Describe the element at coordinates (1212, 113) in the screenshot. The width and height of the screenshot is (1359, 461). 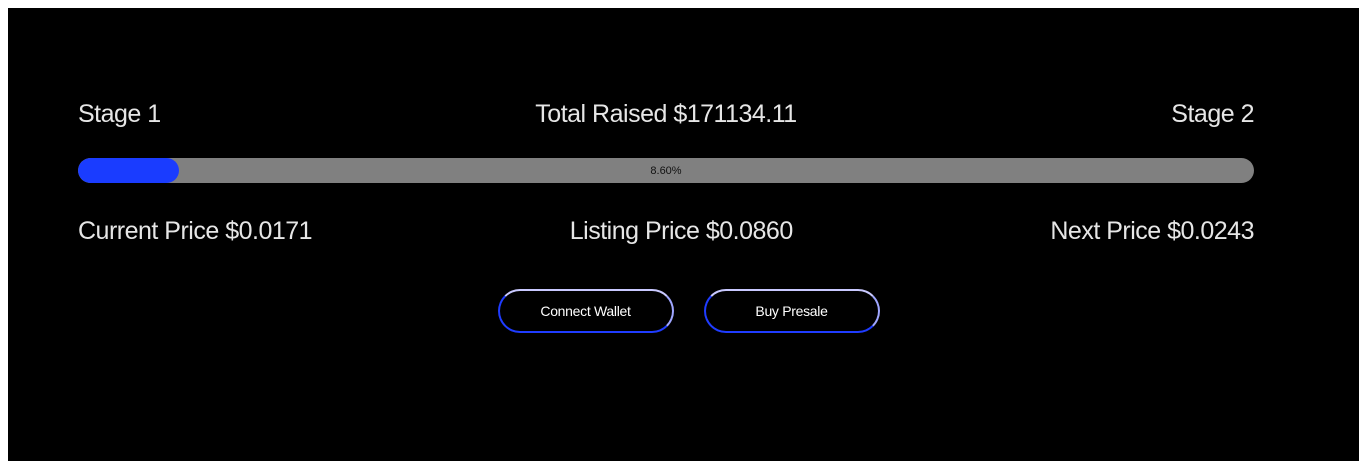
I see `next-stage-label: Stage 2` at that location.